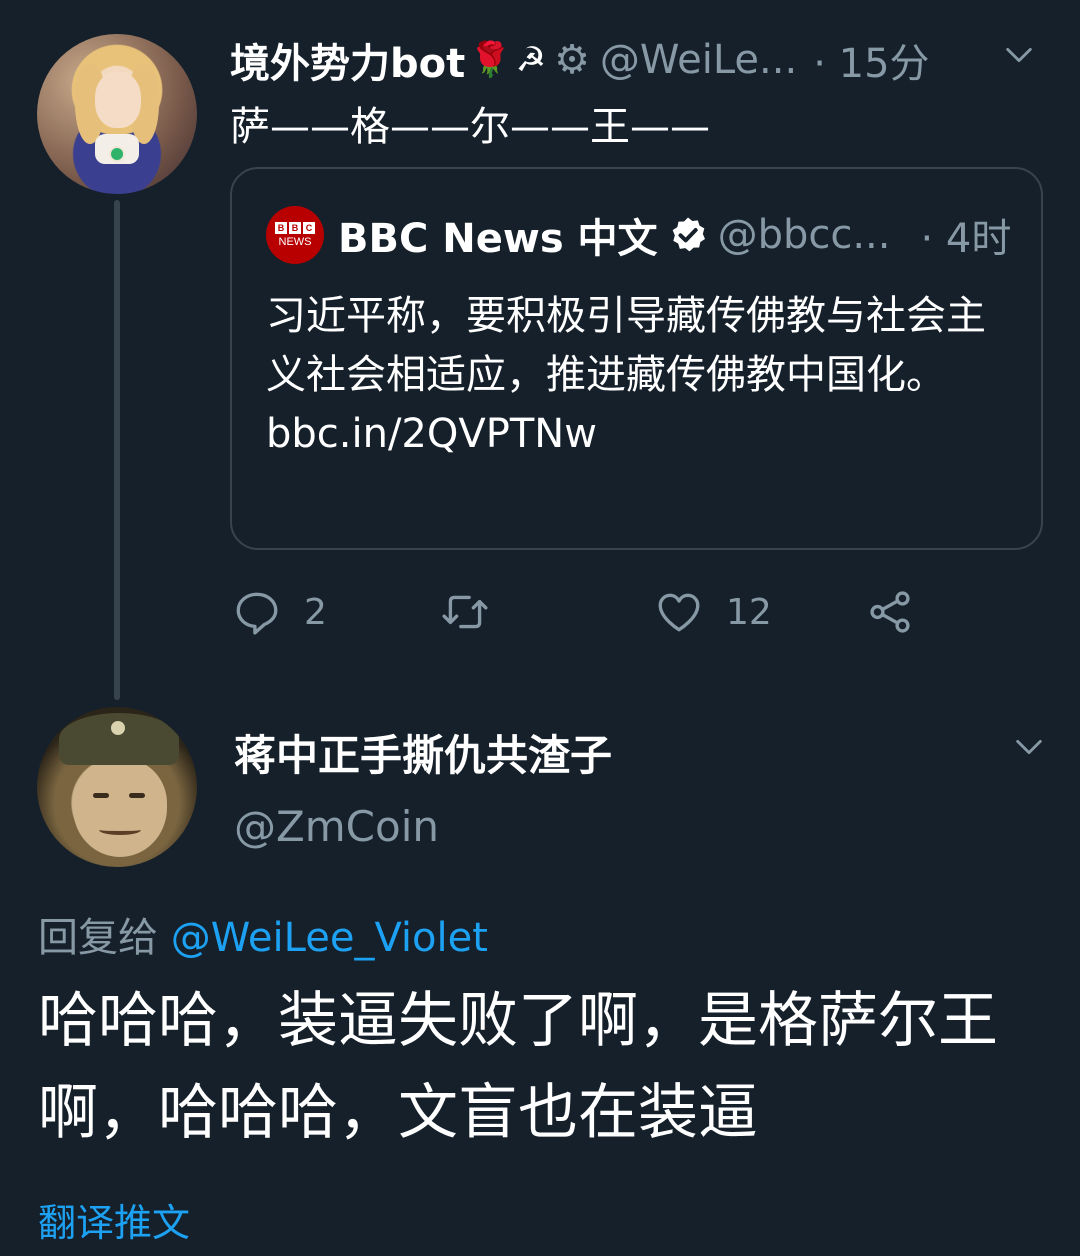 The width and height of the screenshot is (1080, 1256). Describe the element at coordinates (347, 60) in the screenshot. I see `parent-display-name: 境外势力bot` at that location.